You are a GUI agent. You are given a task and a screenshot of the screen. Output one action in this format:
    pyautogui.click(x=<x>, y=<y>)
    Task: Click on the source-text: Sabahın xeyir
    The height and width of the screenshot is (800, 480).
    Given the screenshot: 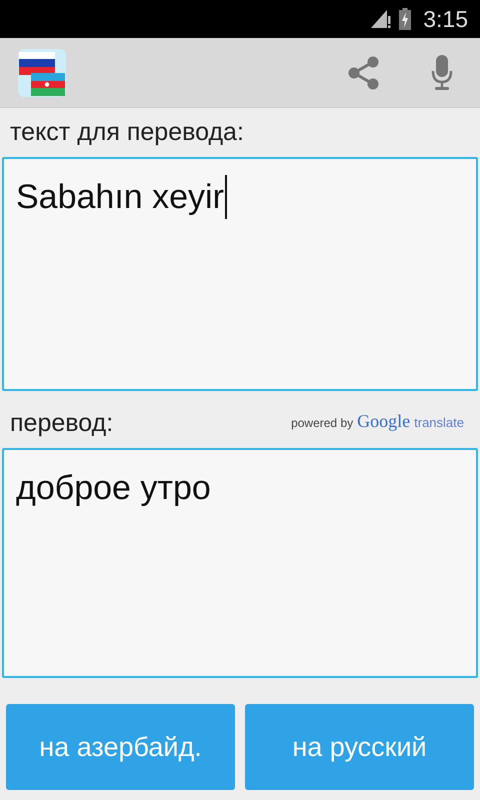 What is the action you would take?
    pyautogui.click(x=120, y=197)
    